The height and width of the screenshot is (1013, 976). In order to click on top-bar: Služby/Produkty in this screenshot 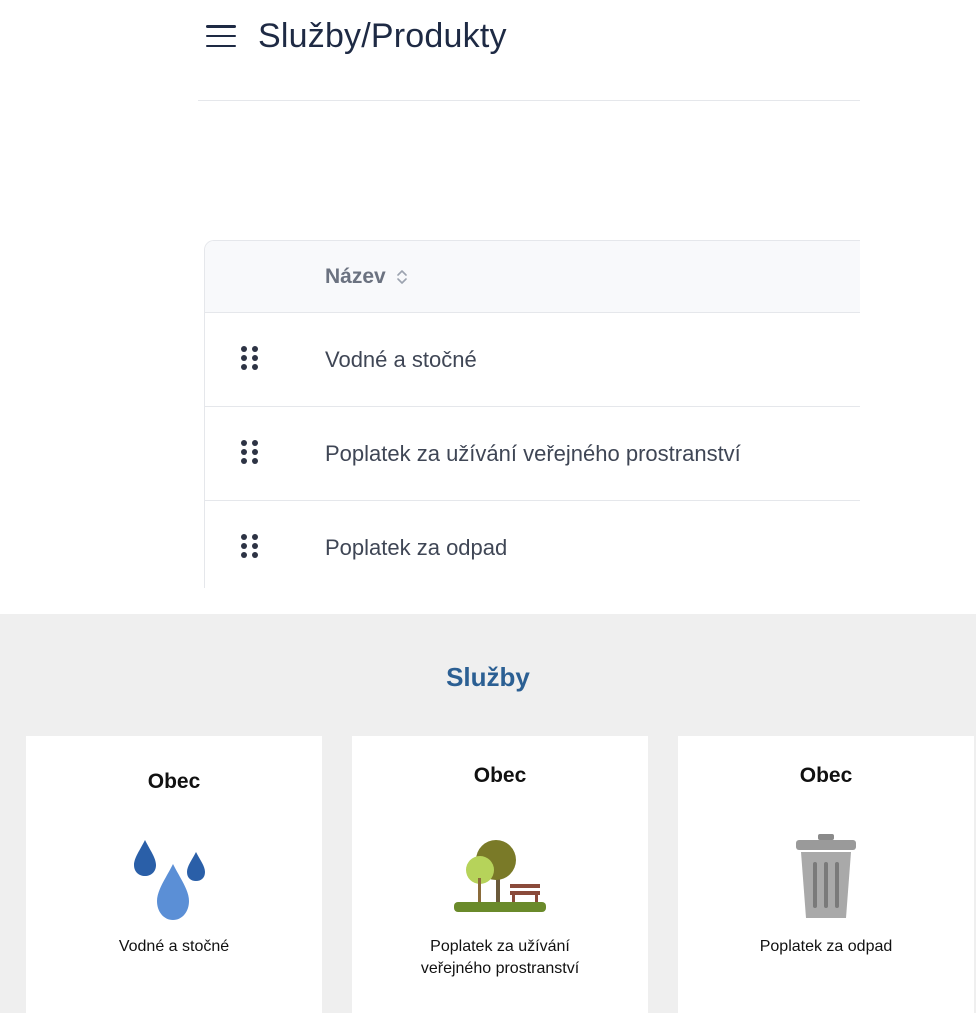, I will do `click(356, 36)`.